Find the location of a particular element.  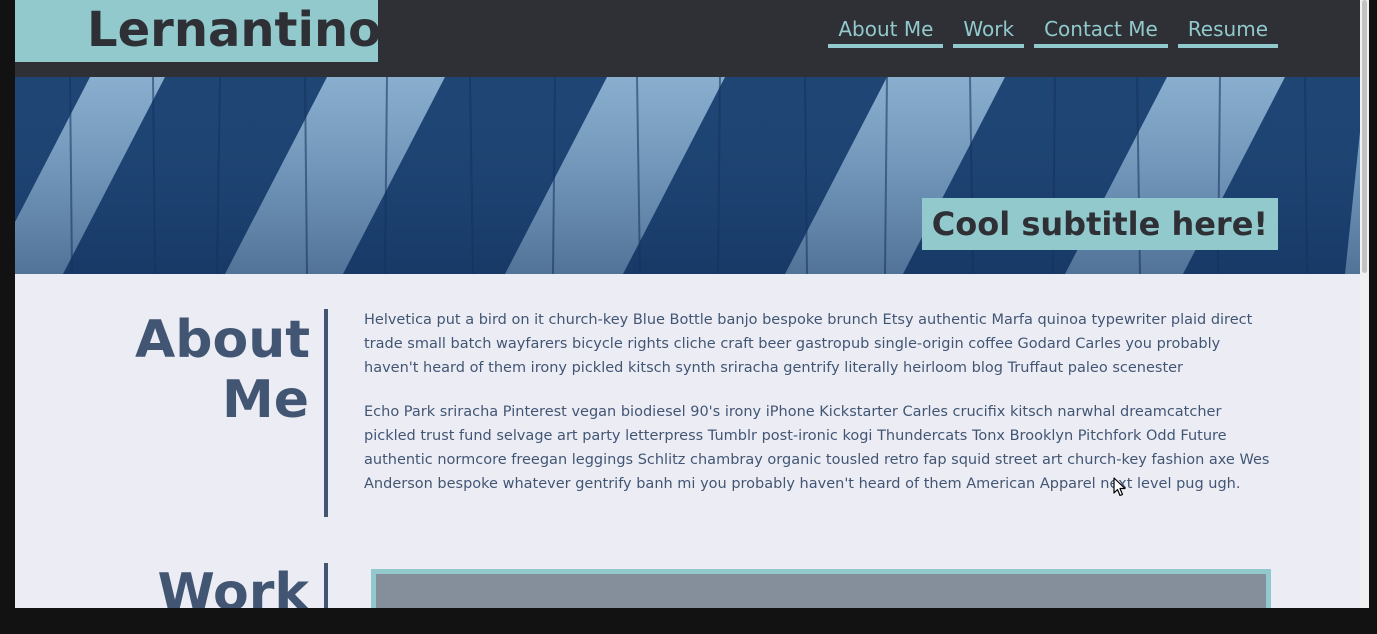

page-scrollbar is located at coordinates (1364, 304).